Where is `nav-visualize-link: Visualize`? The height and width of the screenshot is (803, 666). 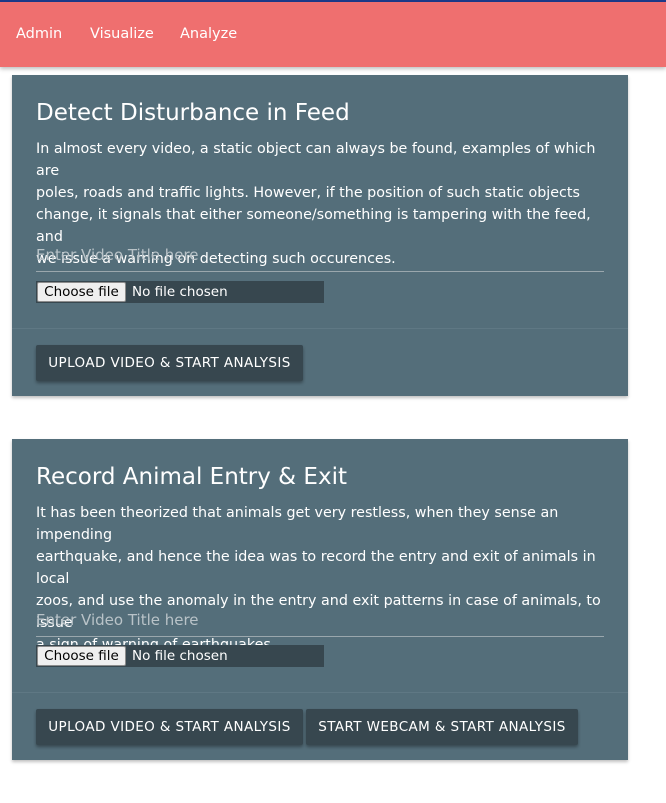 nav-visualize-link: Visualize is located at coordinates (122, 34).